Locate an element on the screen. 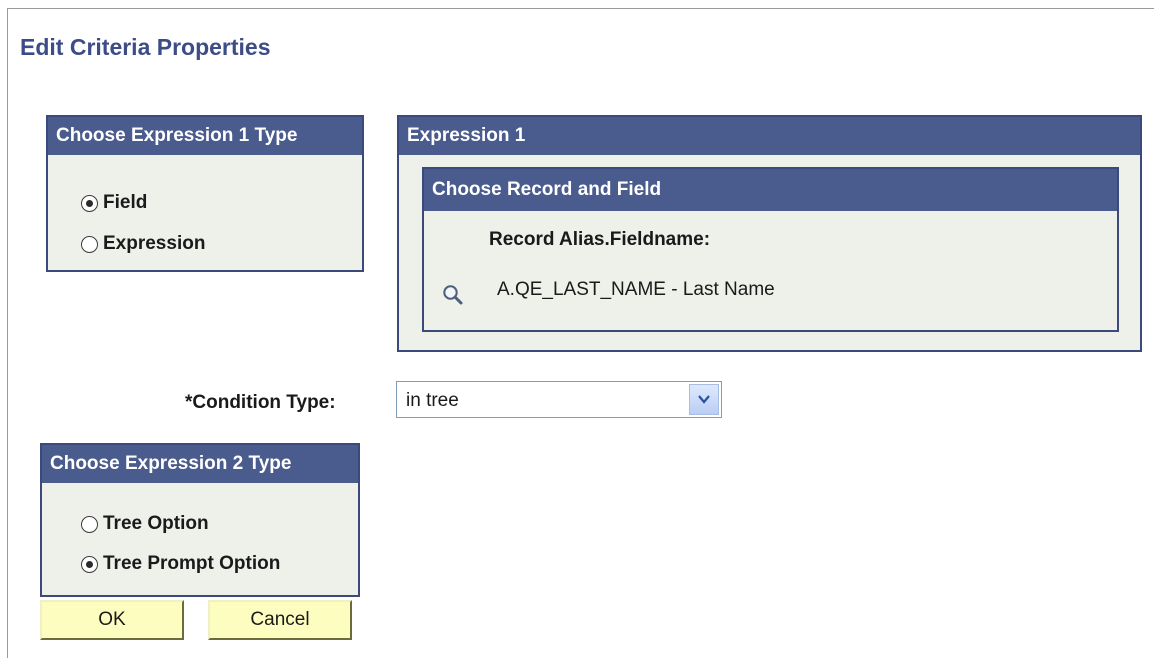 This screenshot has width=1154, height=658. radio-tree-option: Tree Option is located at coordinates (145, 524).